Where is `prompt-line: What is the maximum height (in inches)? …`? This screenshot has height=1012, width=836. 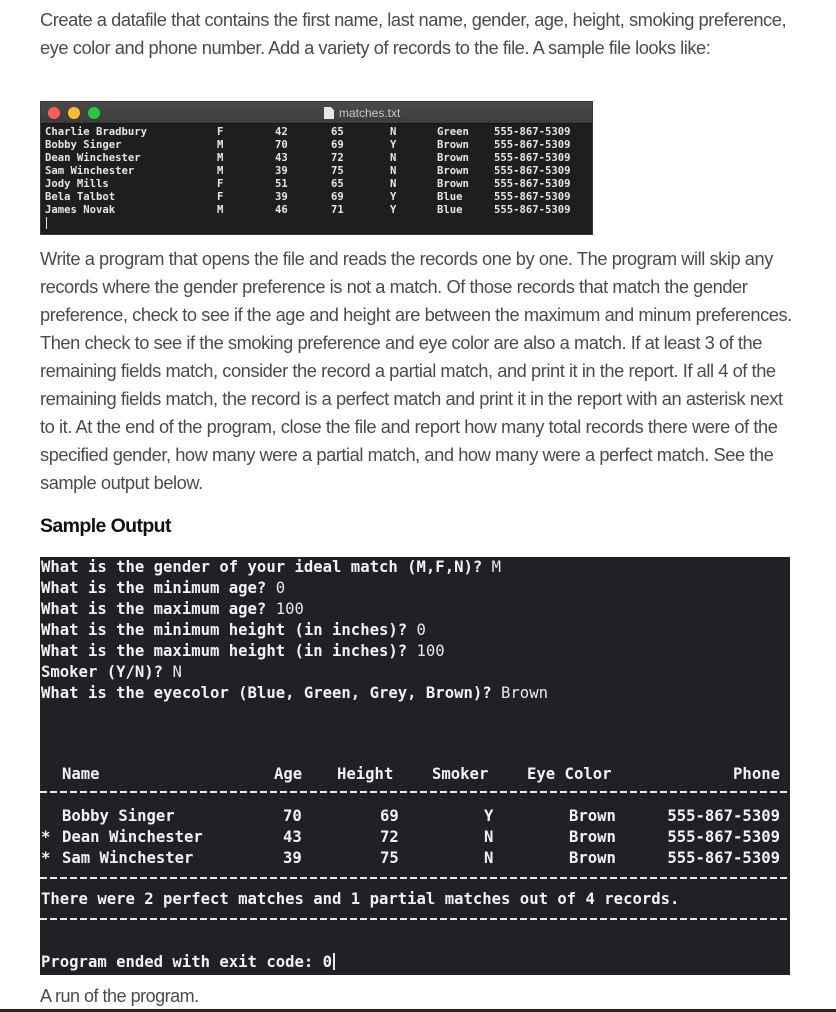 prompt-line: What is the maximum height (in inches)? … is located at coordinates (243, 651).